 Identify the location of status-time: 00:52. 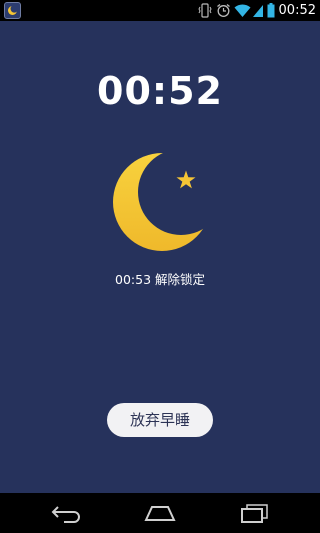
(297, 10).